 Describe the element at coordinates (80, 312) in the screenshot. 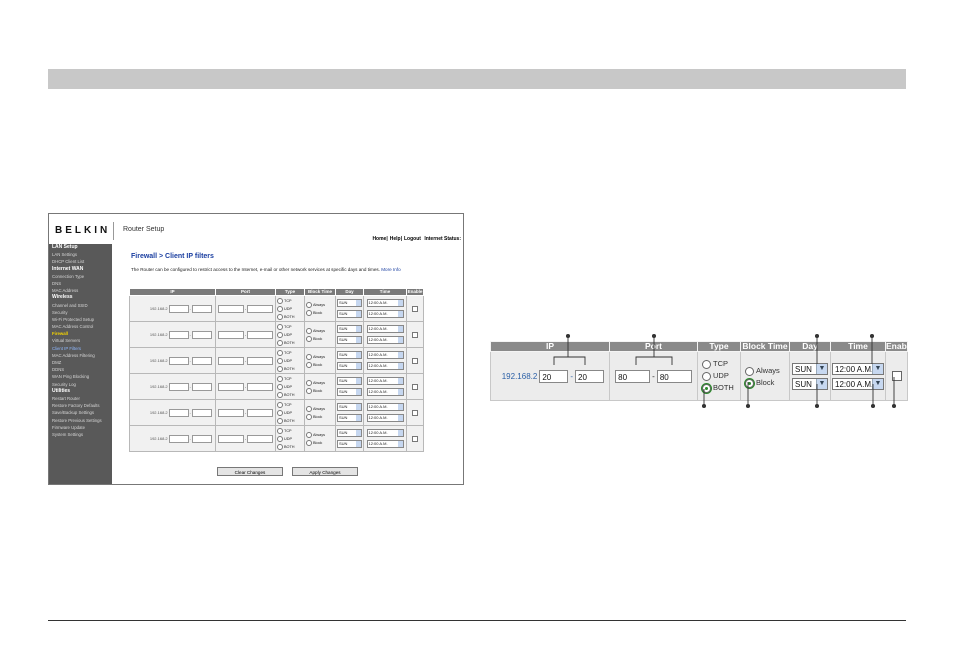

I see `sidebar-item-9: Security` at that location.